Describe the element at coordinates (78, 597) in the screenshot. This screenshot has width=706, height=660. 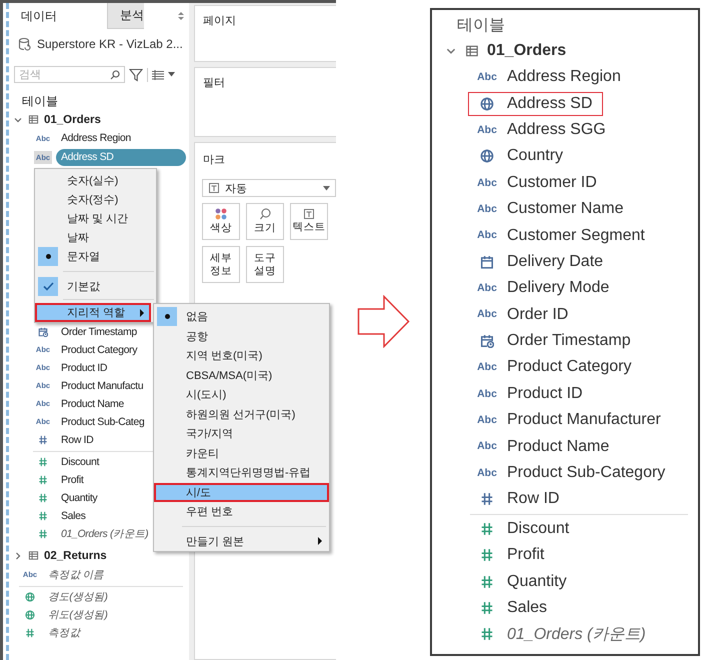
I see `field-item: 경도(생성됨)` at that location.